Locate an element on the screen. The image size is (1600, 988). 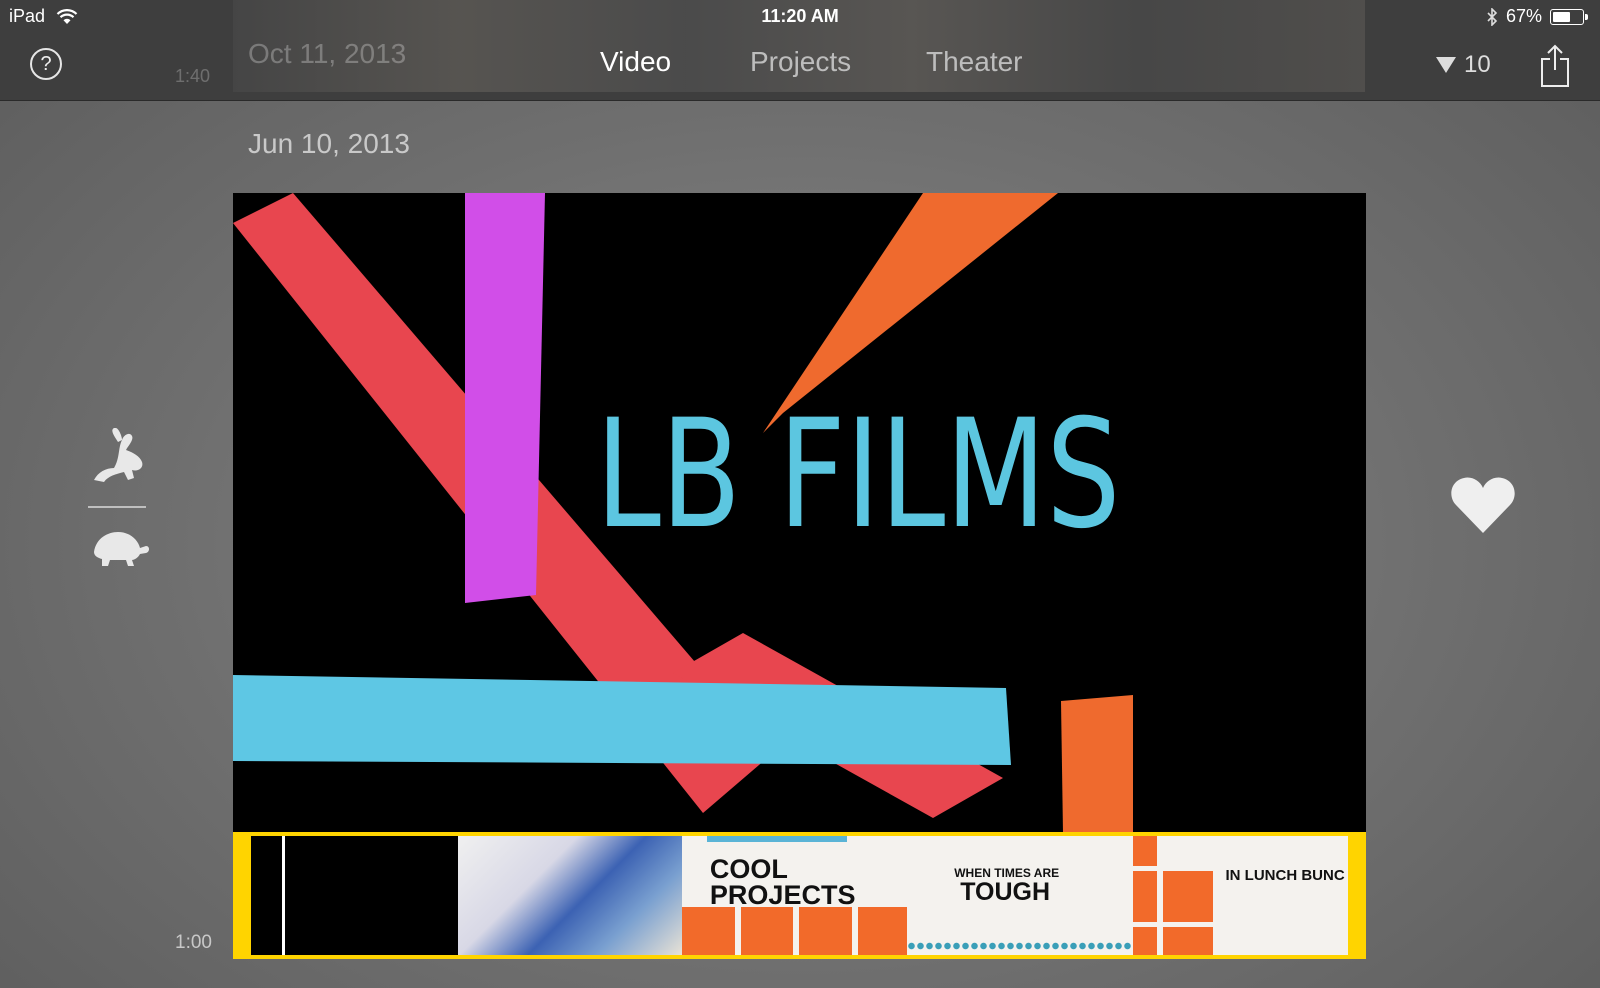
frame-title-line2: PROJECTS is located at coordinates (782, 895).